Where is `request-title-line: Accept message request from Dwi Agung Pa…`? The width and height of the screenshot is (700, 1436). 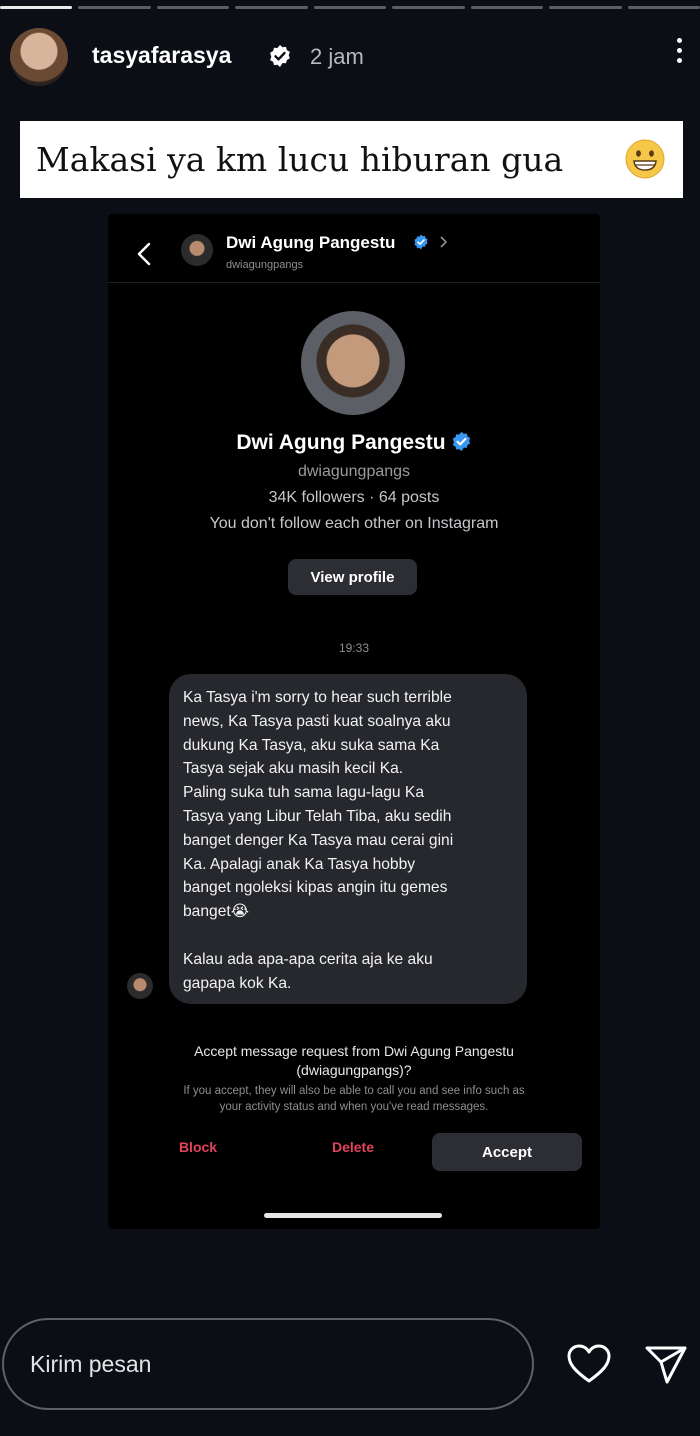 request-title-line: Accept message request from Dwi Agung Pa… is located at coordinates (354, 1051).